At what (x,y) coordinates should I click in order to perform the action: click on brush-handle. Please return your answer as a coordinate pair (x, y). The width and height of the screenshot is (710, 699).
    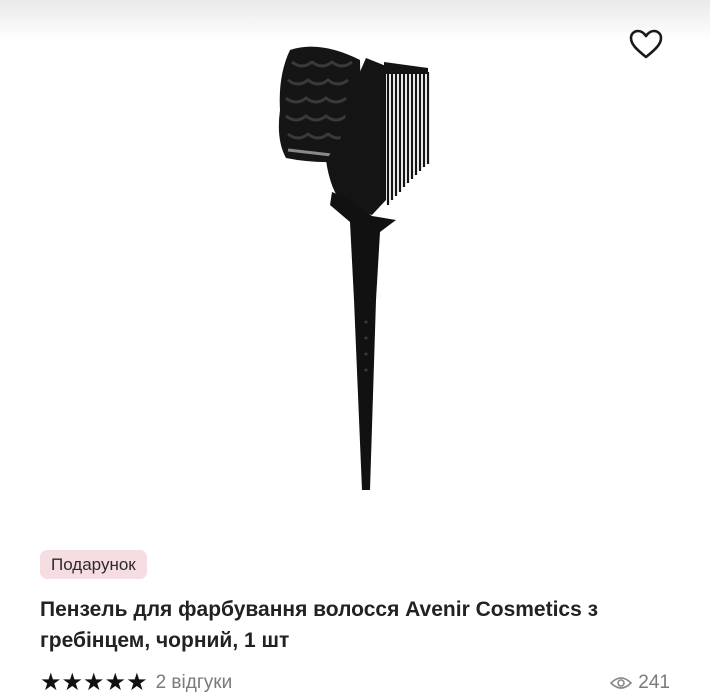
    Looking at the image, I should click on (363, 341).